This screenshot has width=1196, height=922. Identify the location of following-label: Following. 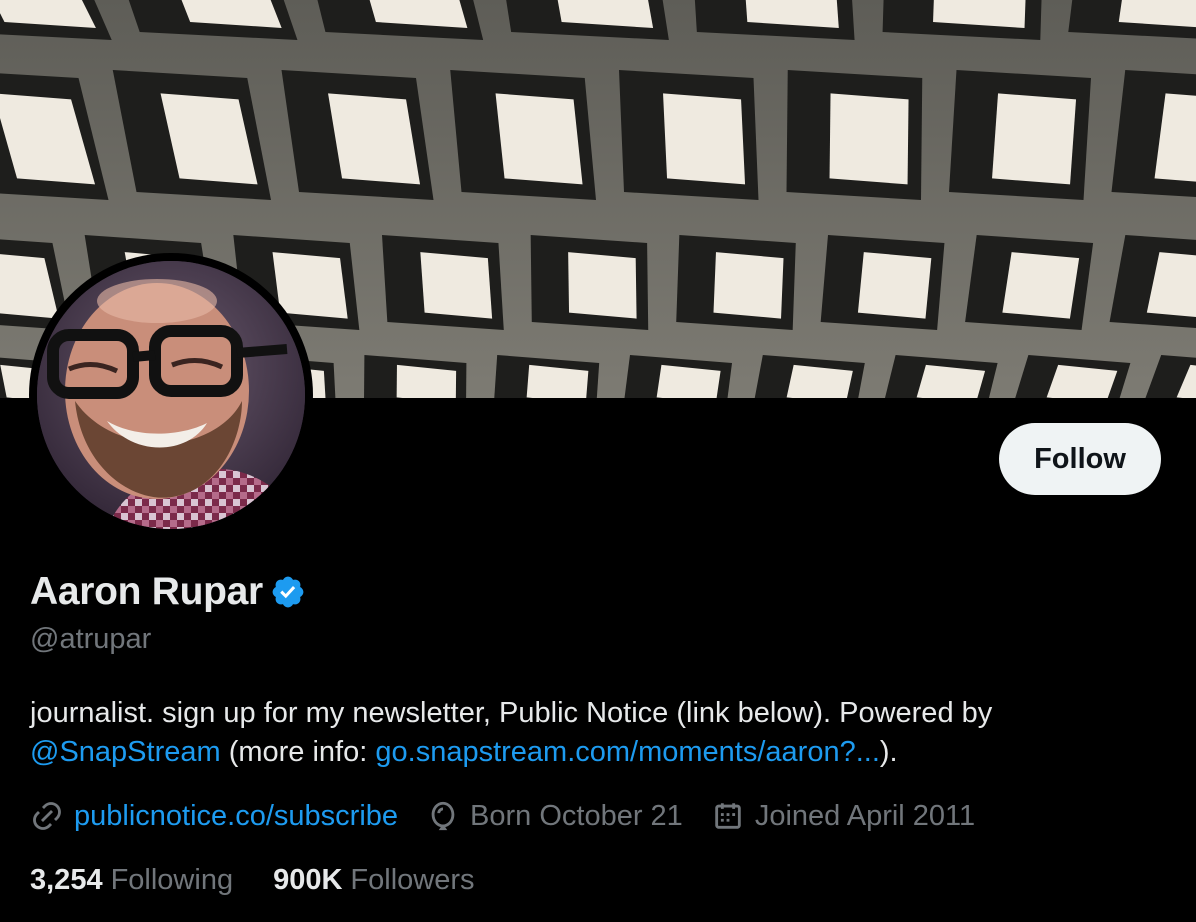
(172, 879).